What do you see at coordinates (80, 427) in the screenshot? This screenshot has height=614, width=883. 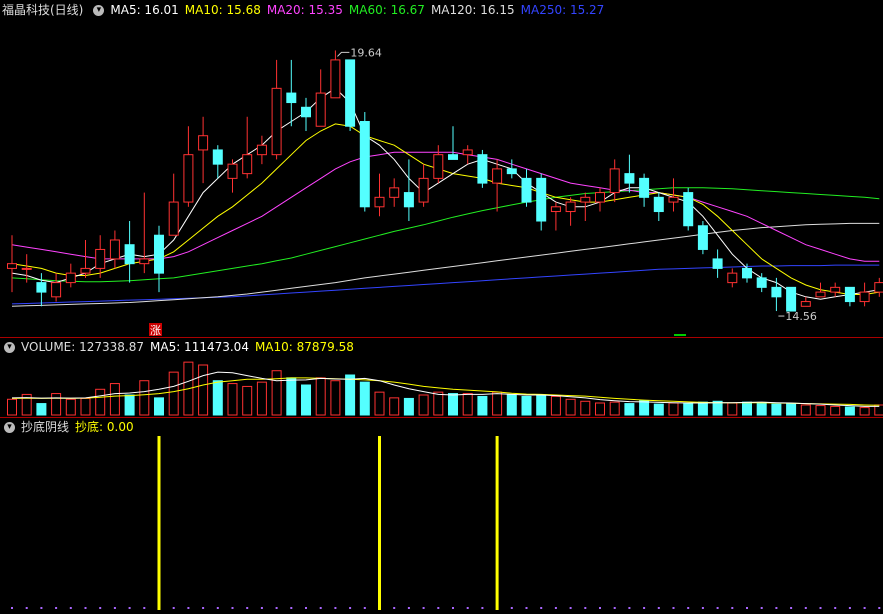 I see `indicator-legend: 抄底阴线 抄底: 0.00` at bounding box center [80, 427].